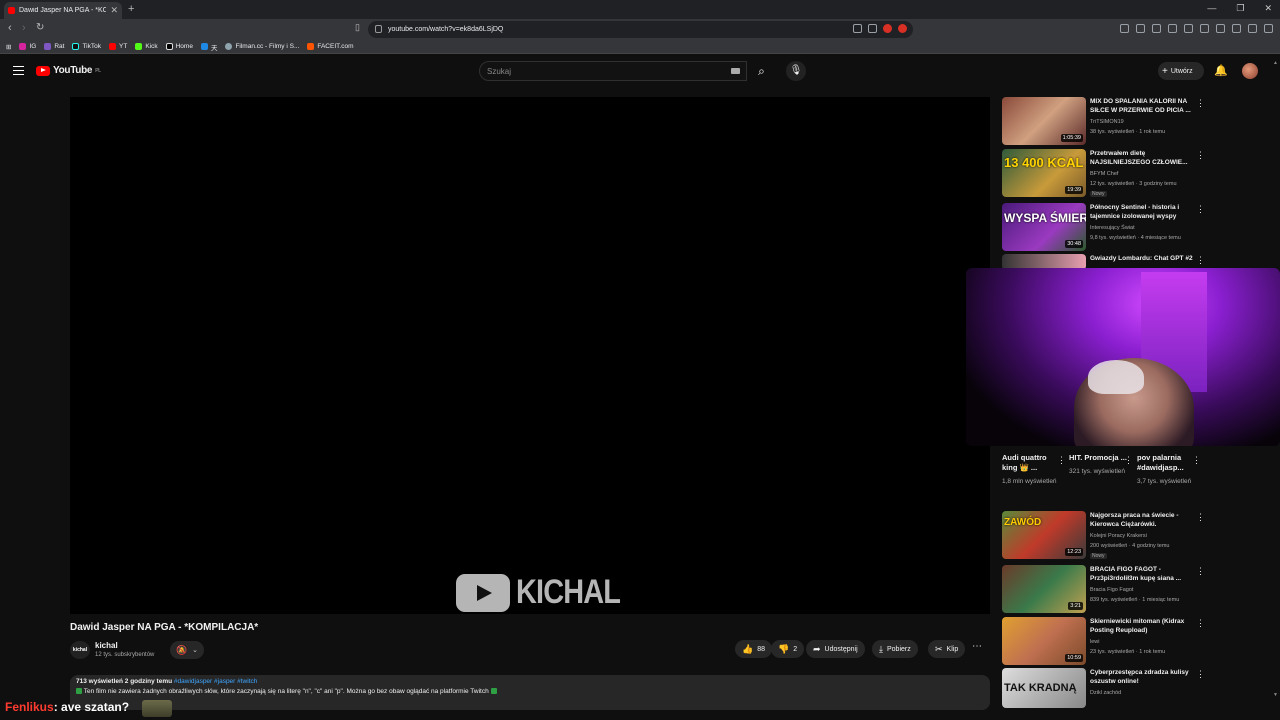 The image size is (1280, 720). What do you see at coordinates (1142, 258) in the screenshot?
I see `video-title: Gwiazdy Lombardu: Chat GPT #2` at bounding box center [1142, 258].